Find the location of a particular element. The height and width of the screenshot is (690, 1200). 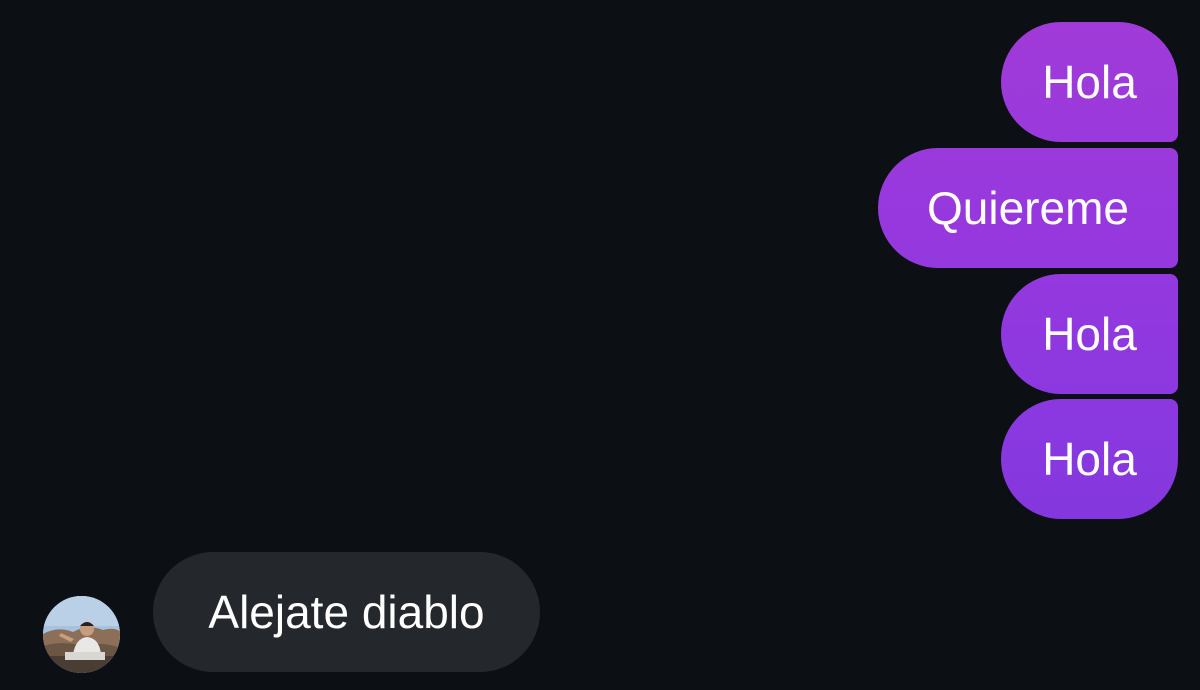

avatar-photo-icon is located at coordinates (81, 634).